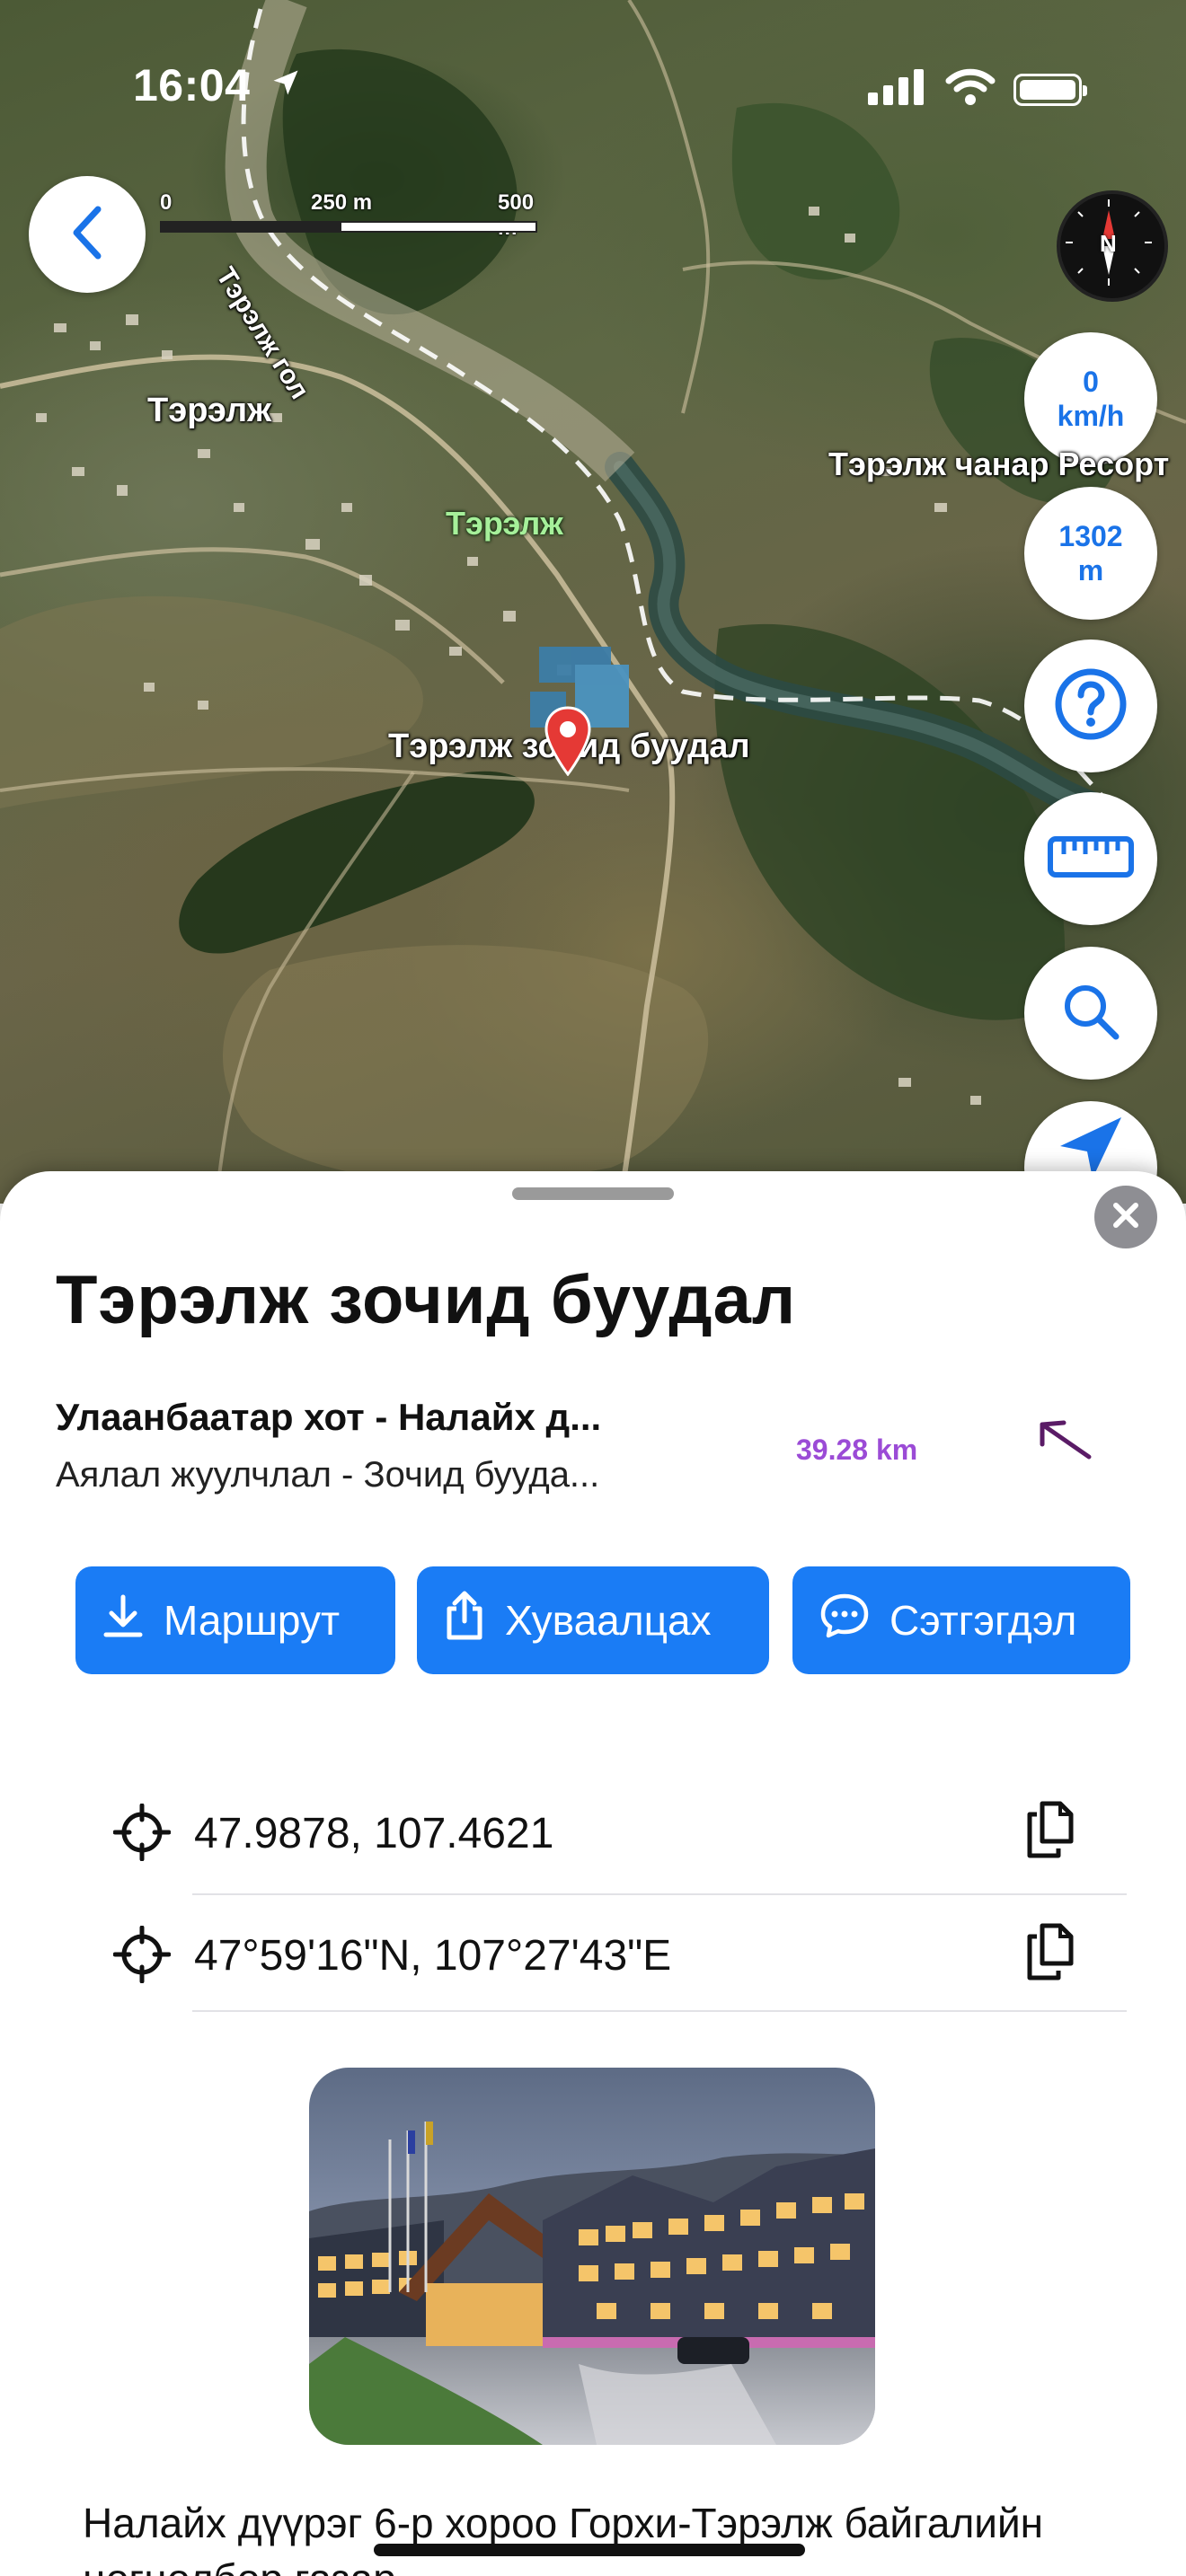 The height and width of the screenshot is (2576, 1186). I want to click on place-photo, so click(592, 2256).